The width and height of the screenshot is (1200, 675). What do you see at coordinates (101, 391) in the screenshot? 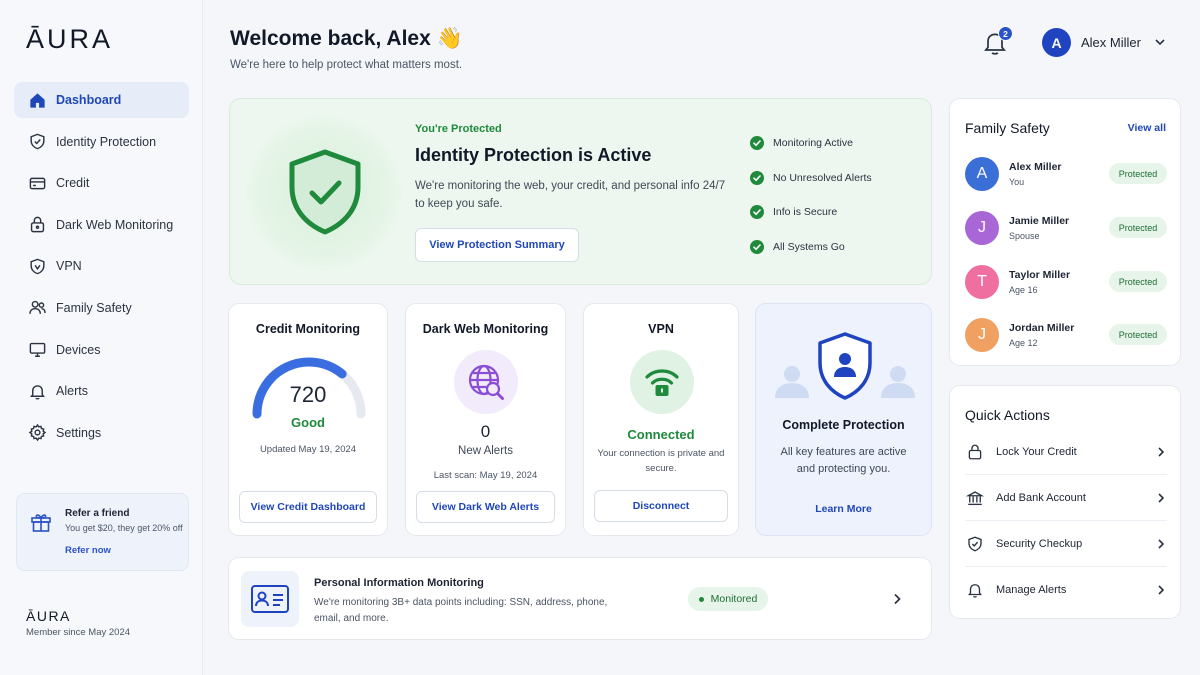
I see `sidebar-item-alerts: Alerts` at bounding box center [101, 391].